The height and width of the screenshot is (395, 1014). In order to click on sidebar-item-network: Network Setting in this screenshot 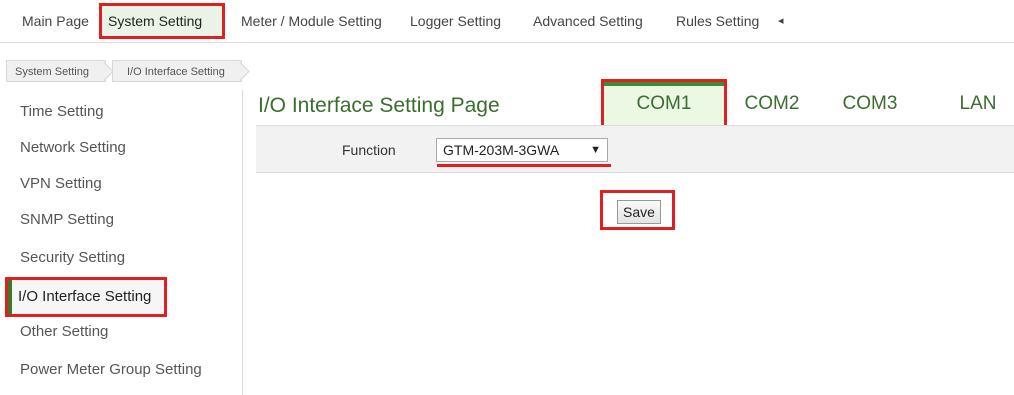, I will do `click(68, 148)`.